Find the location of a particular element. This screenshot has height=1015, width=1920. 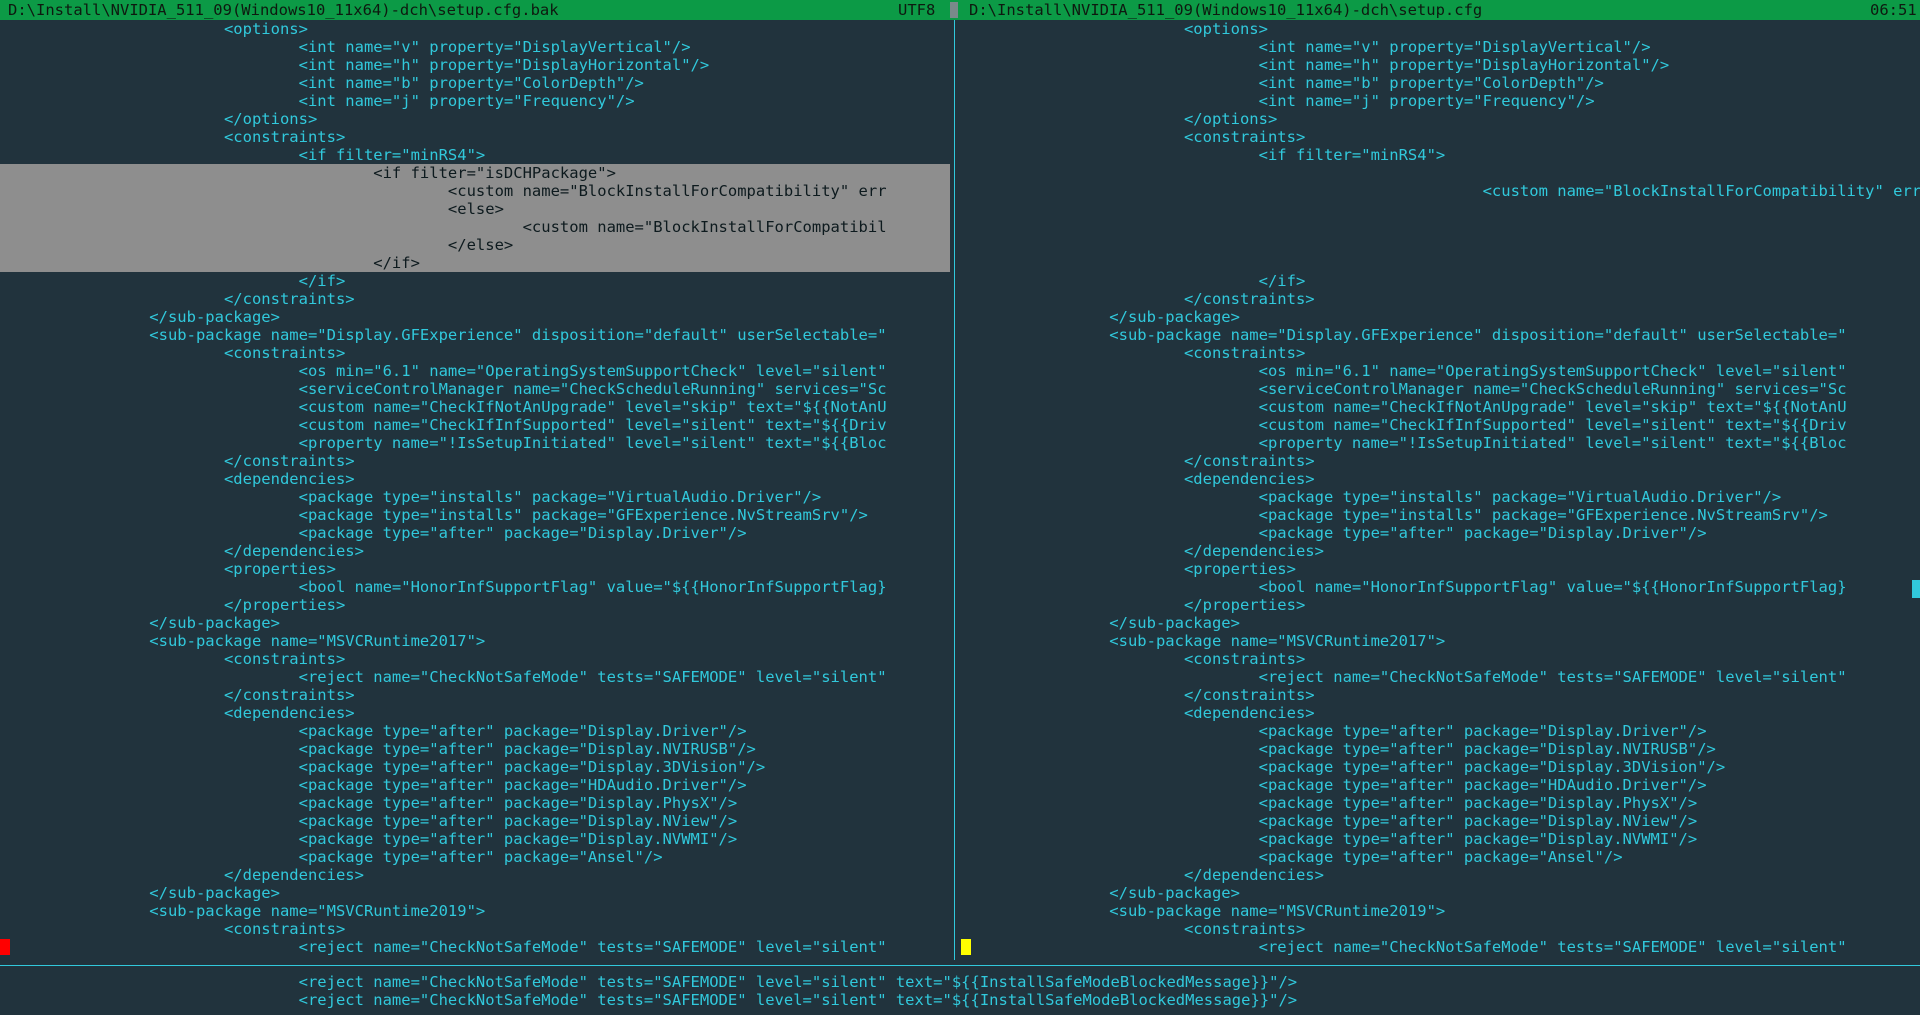

code-line: <sub-package name="MSVCRuntime2017"> is located at coordinates (1440, 641).